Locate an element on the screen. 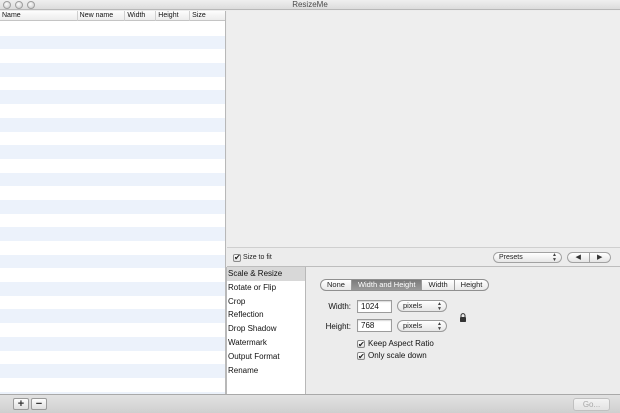  operation-item: Rename is located at coordinates (266, 371).